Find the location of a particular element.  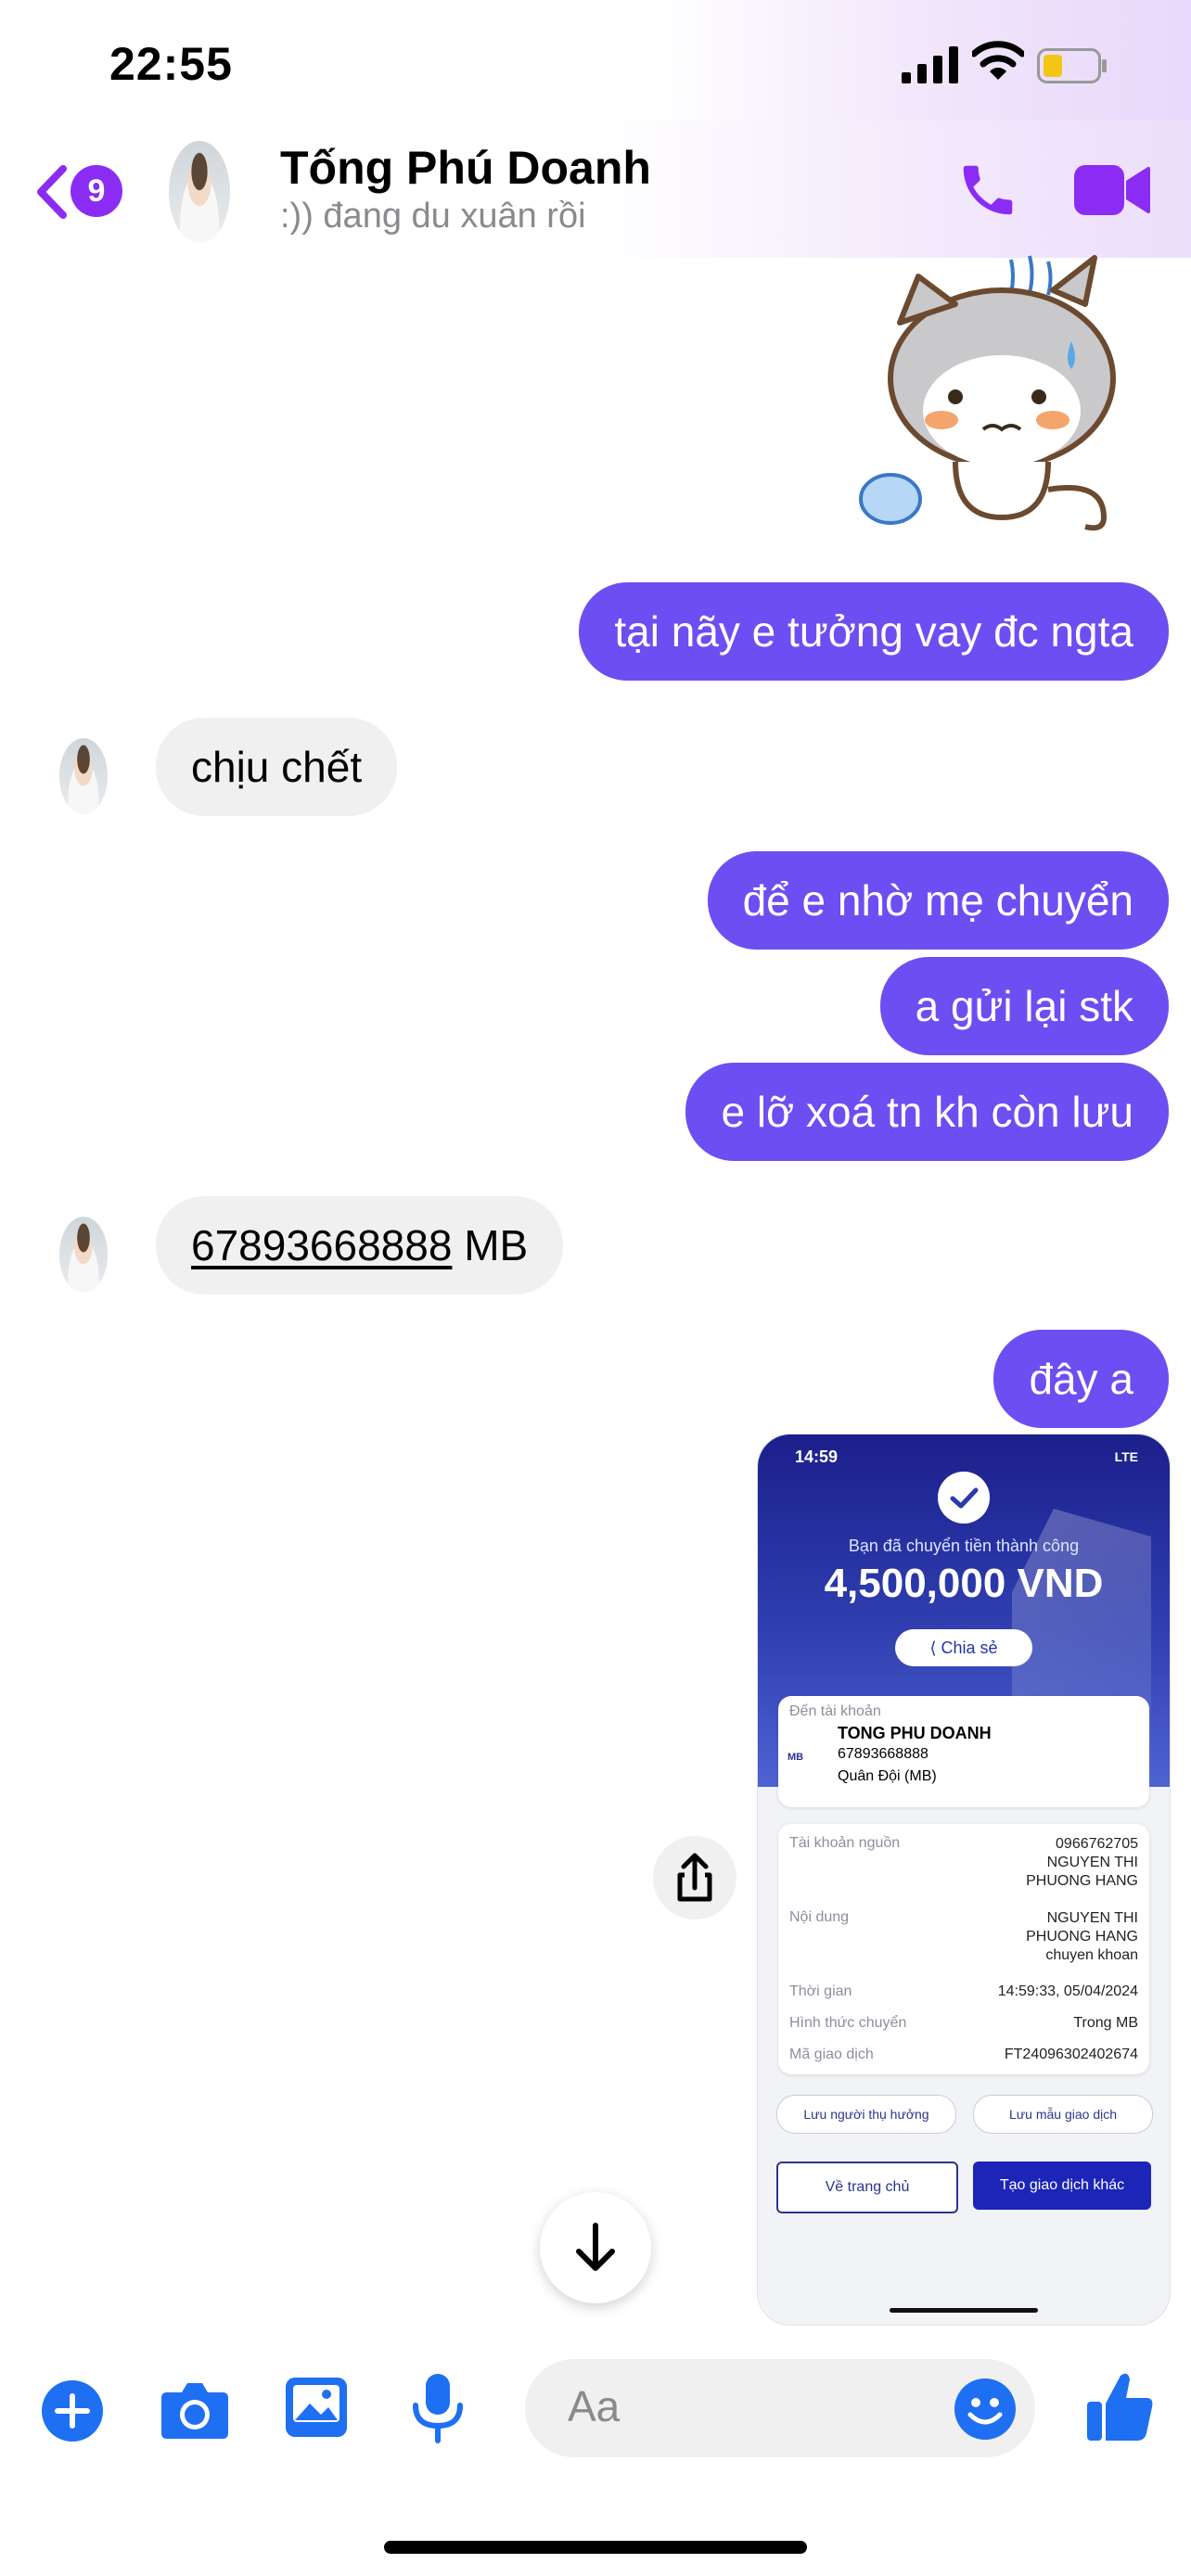

recipient-bank: Quân Đội (MB) is located at coordinates (887, 1776).